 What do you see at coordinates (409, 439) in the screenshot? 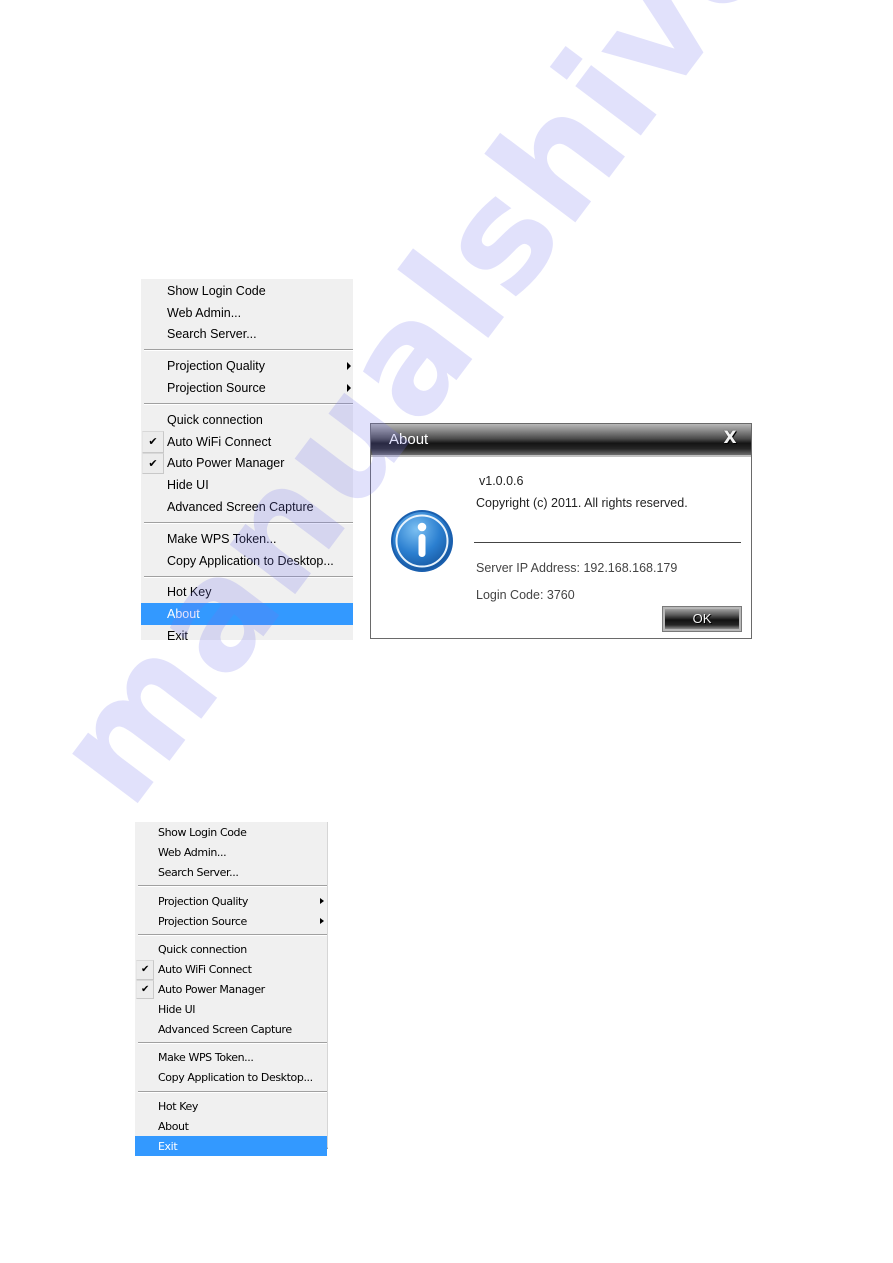
I see `dialog-title: About` at bounding box center [409, 439].